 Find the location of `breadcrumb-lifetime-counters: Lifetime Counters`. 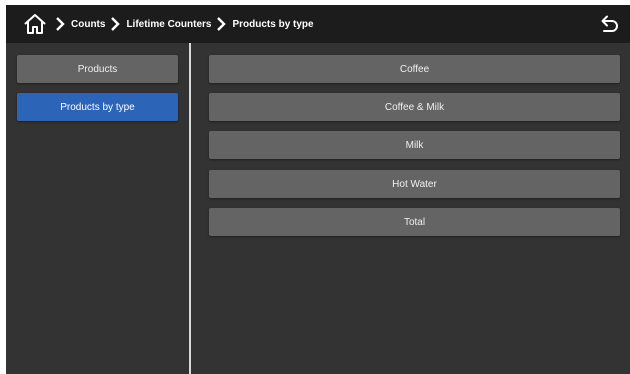

breadcrumb-lifetime-counters: Lifetime Counters is located at coordinates (162, 24).